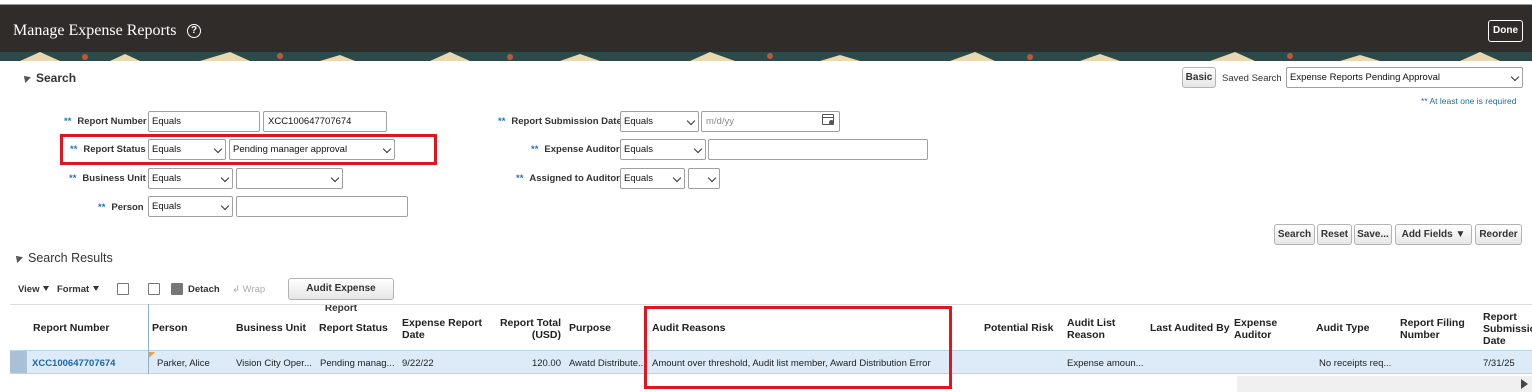 This screenshot has width=1532, height=392. I want to click on reset-button: Reset, so click(1334, 234).